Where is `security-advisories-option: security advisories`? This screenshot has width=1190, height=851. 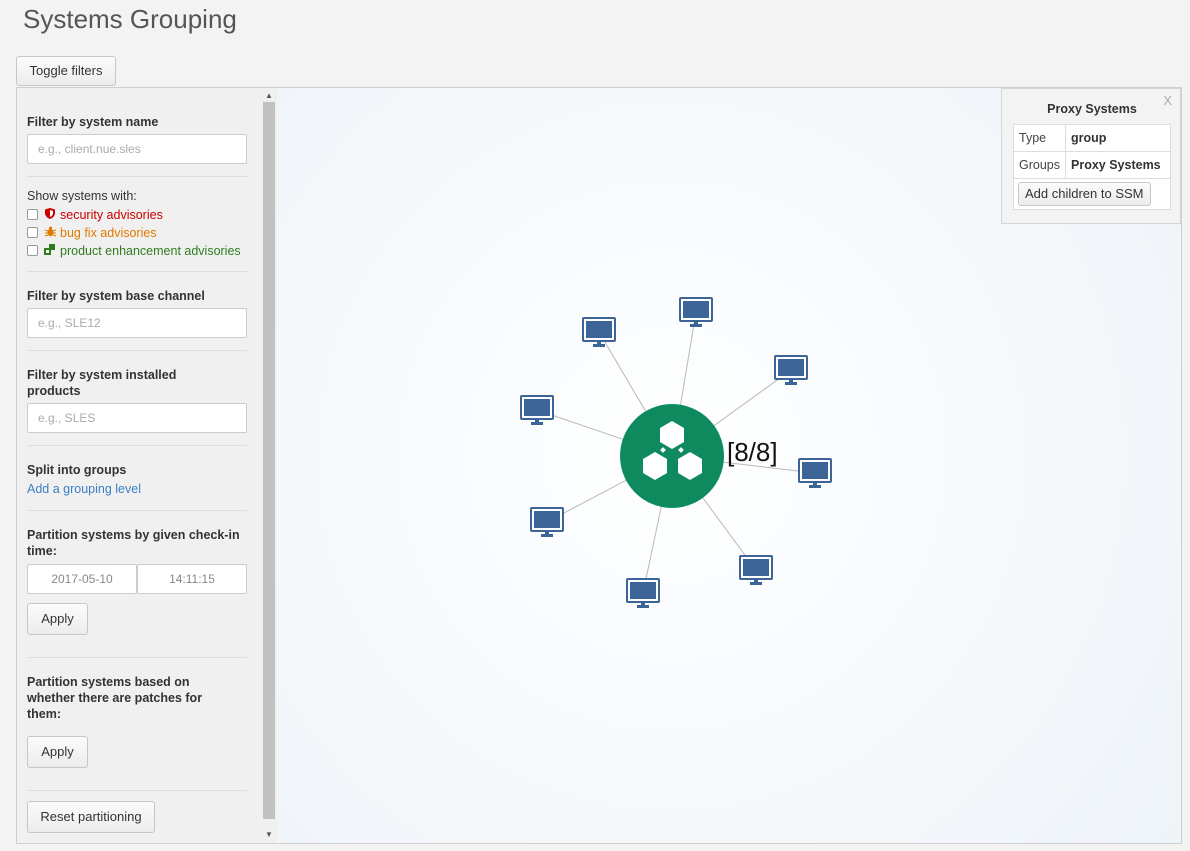 security-advisories-option: security advisories is located at coordinates (95, 215).